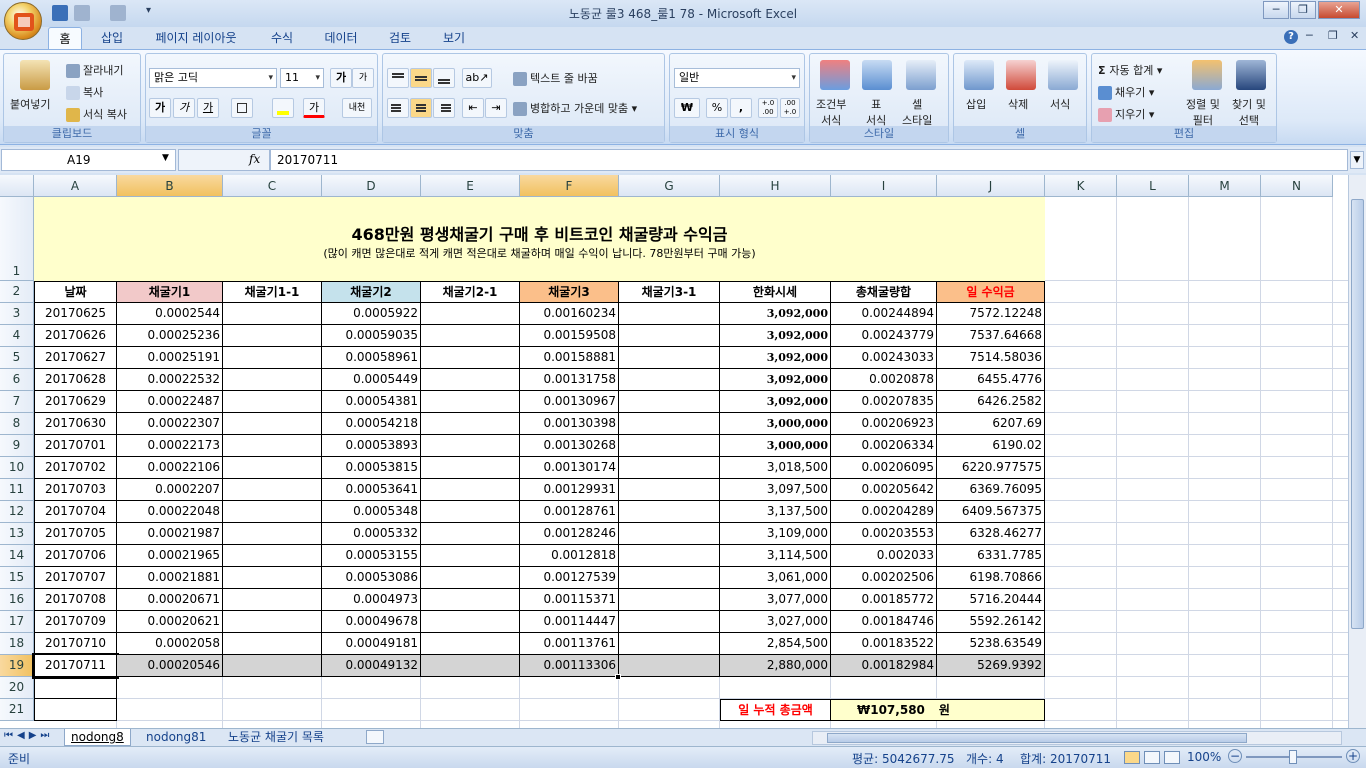  Describe the element at coordinates (569, 534) in the screenshot. I see `value-cell: 0.00128246` at that location.